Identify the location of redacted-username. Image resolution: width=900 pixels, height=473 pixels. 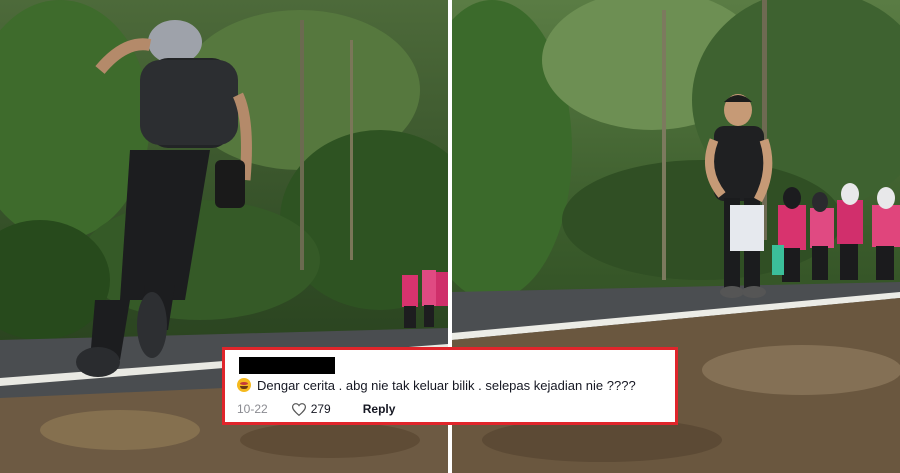
(287, 365).